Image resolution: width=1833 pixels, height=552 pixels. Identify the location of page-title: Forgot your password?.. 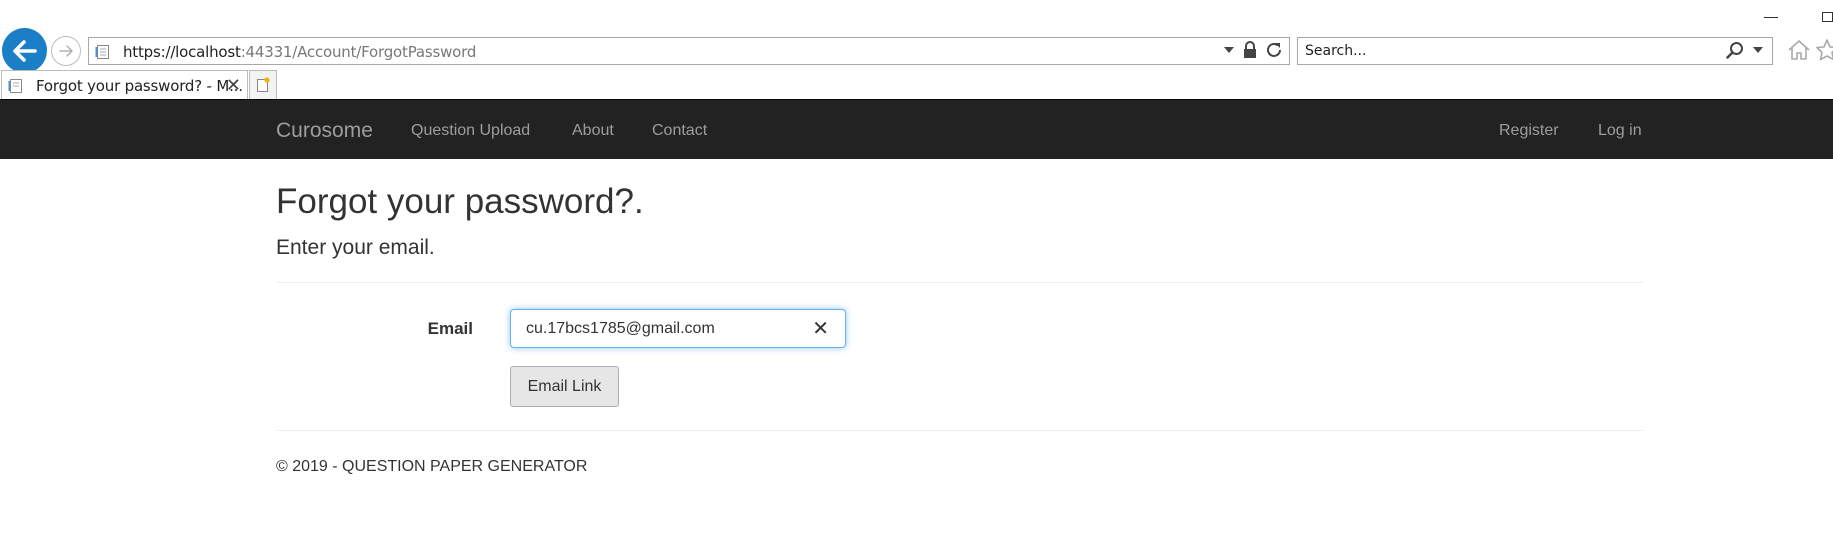
(460, 201).